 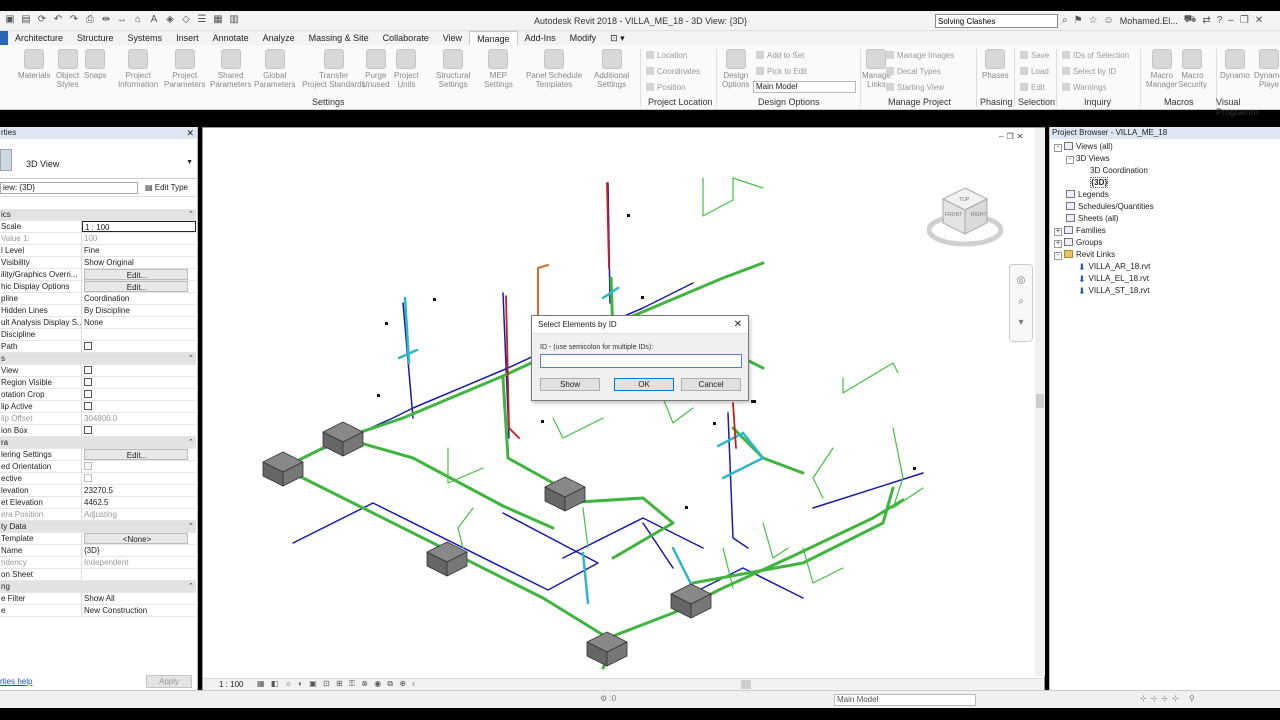 What do you see at coordinates (231, 684) in the screenshot?
I see `view-scale: 1 : 100` at bounding box center [231, 684].